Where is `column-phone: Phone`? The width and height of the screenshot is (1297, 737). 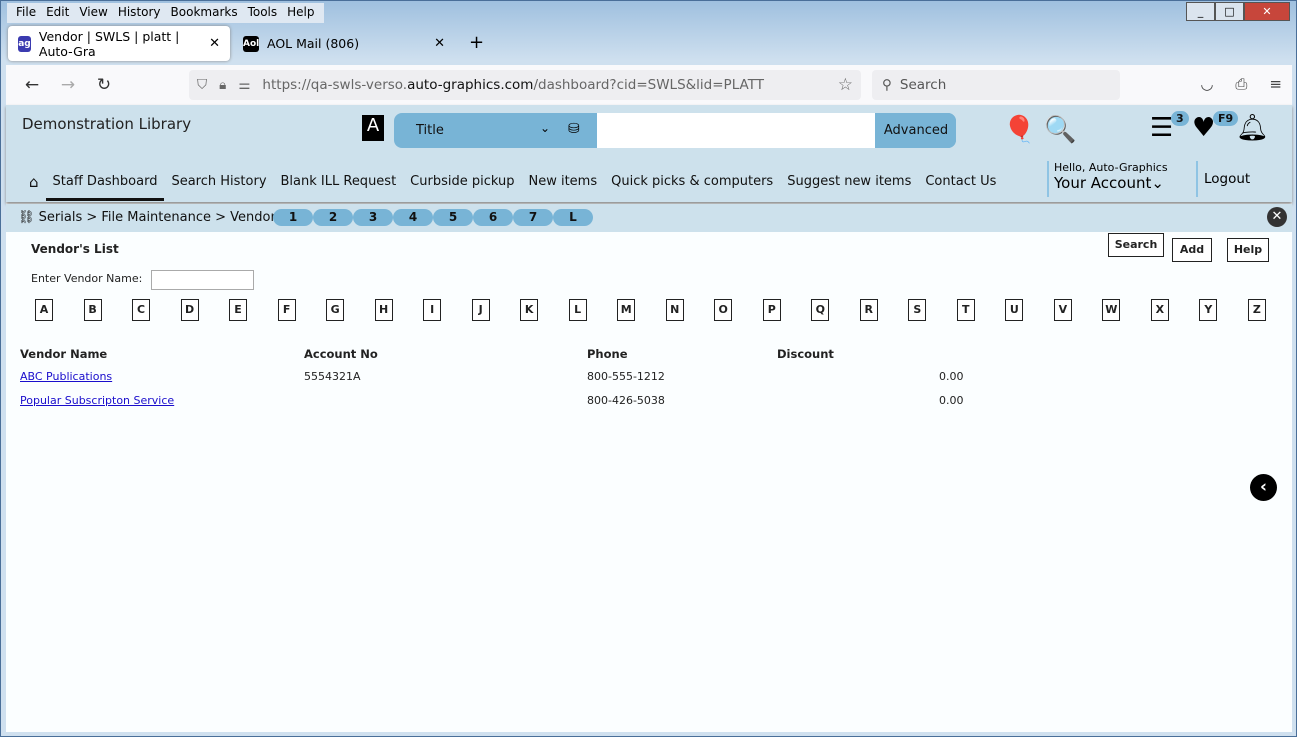 column-phone: Phone is located at coordinates (607, 354).